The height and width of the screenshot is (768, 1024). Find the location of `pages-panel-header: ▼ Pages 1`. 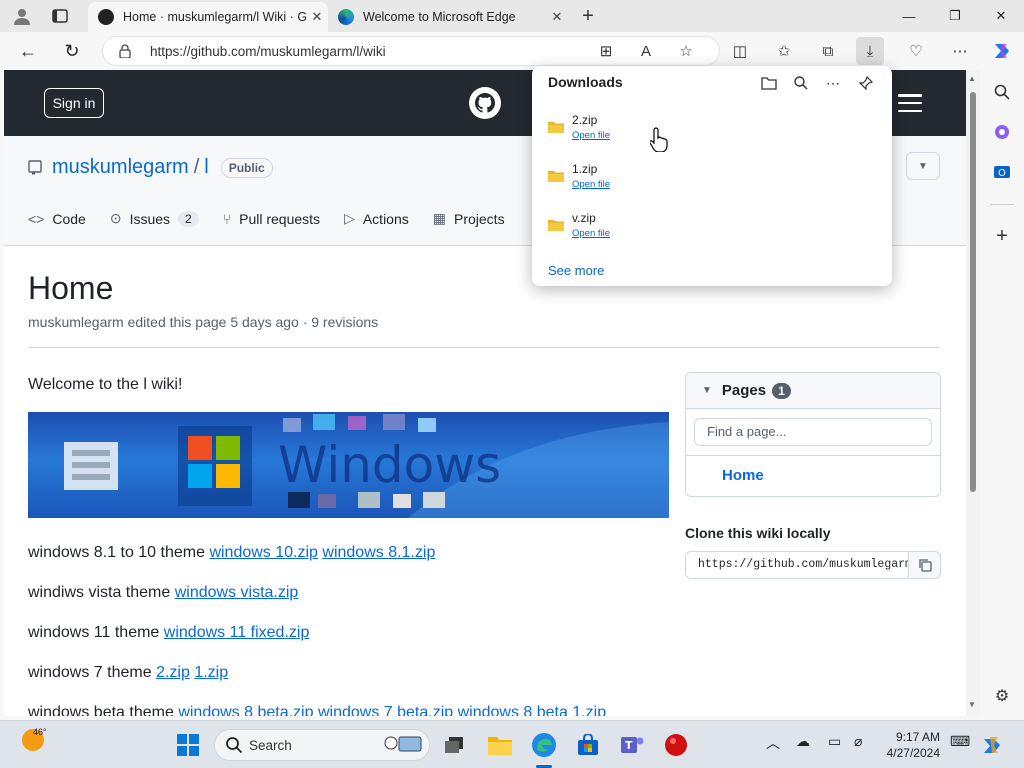

pages-panel-header: ▼ Pages 1 is located at coordinates (813, 391).